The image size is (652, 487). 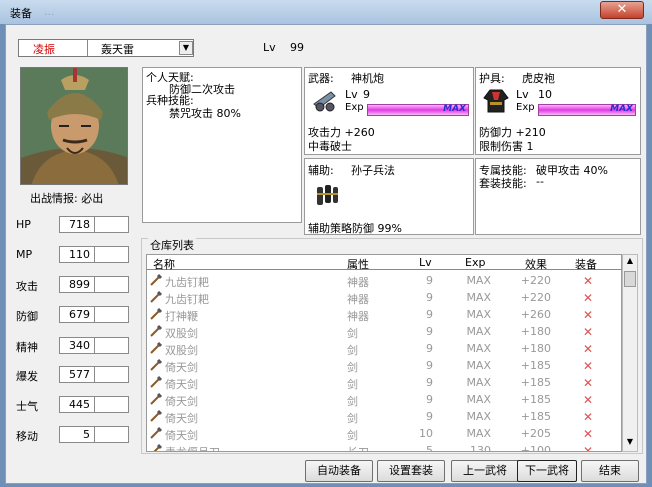 I want to click on cell-lv: 5, so click(x=429, y=448).